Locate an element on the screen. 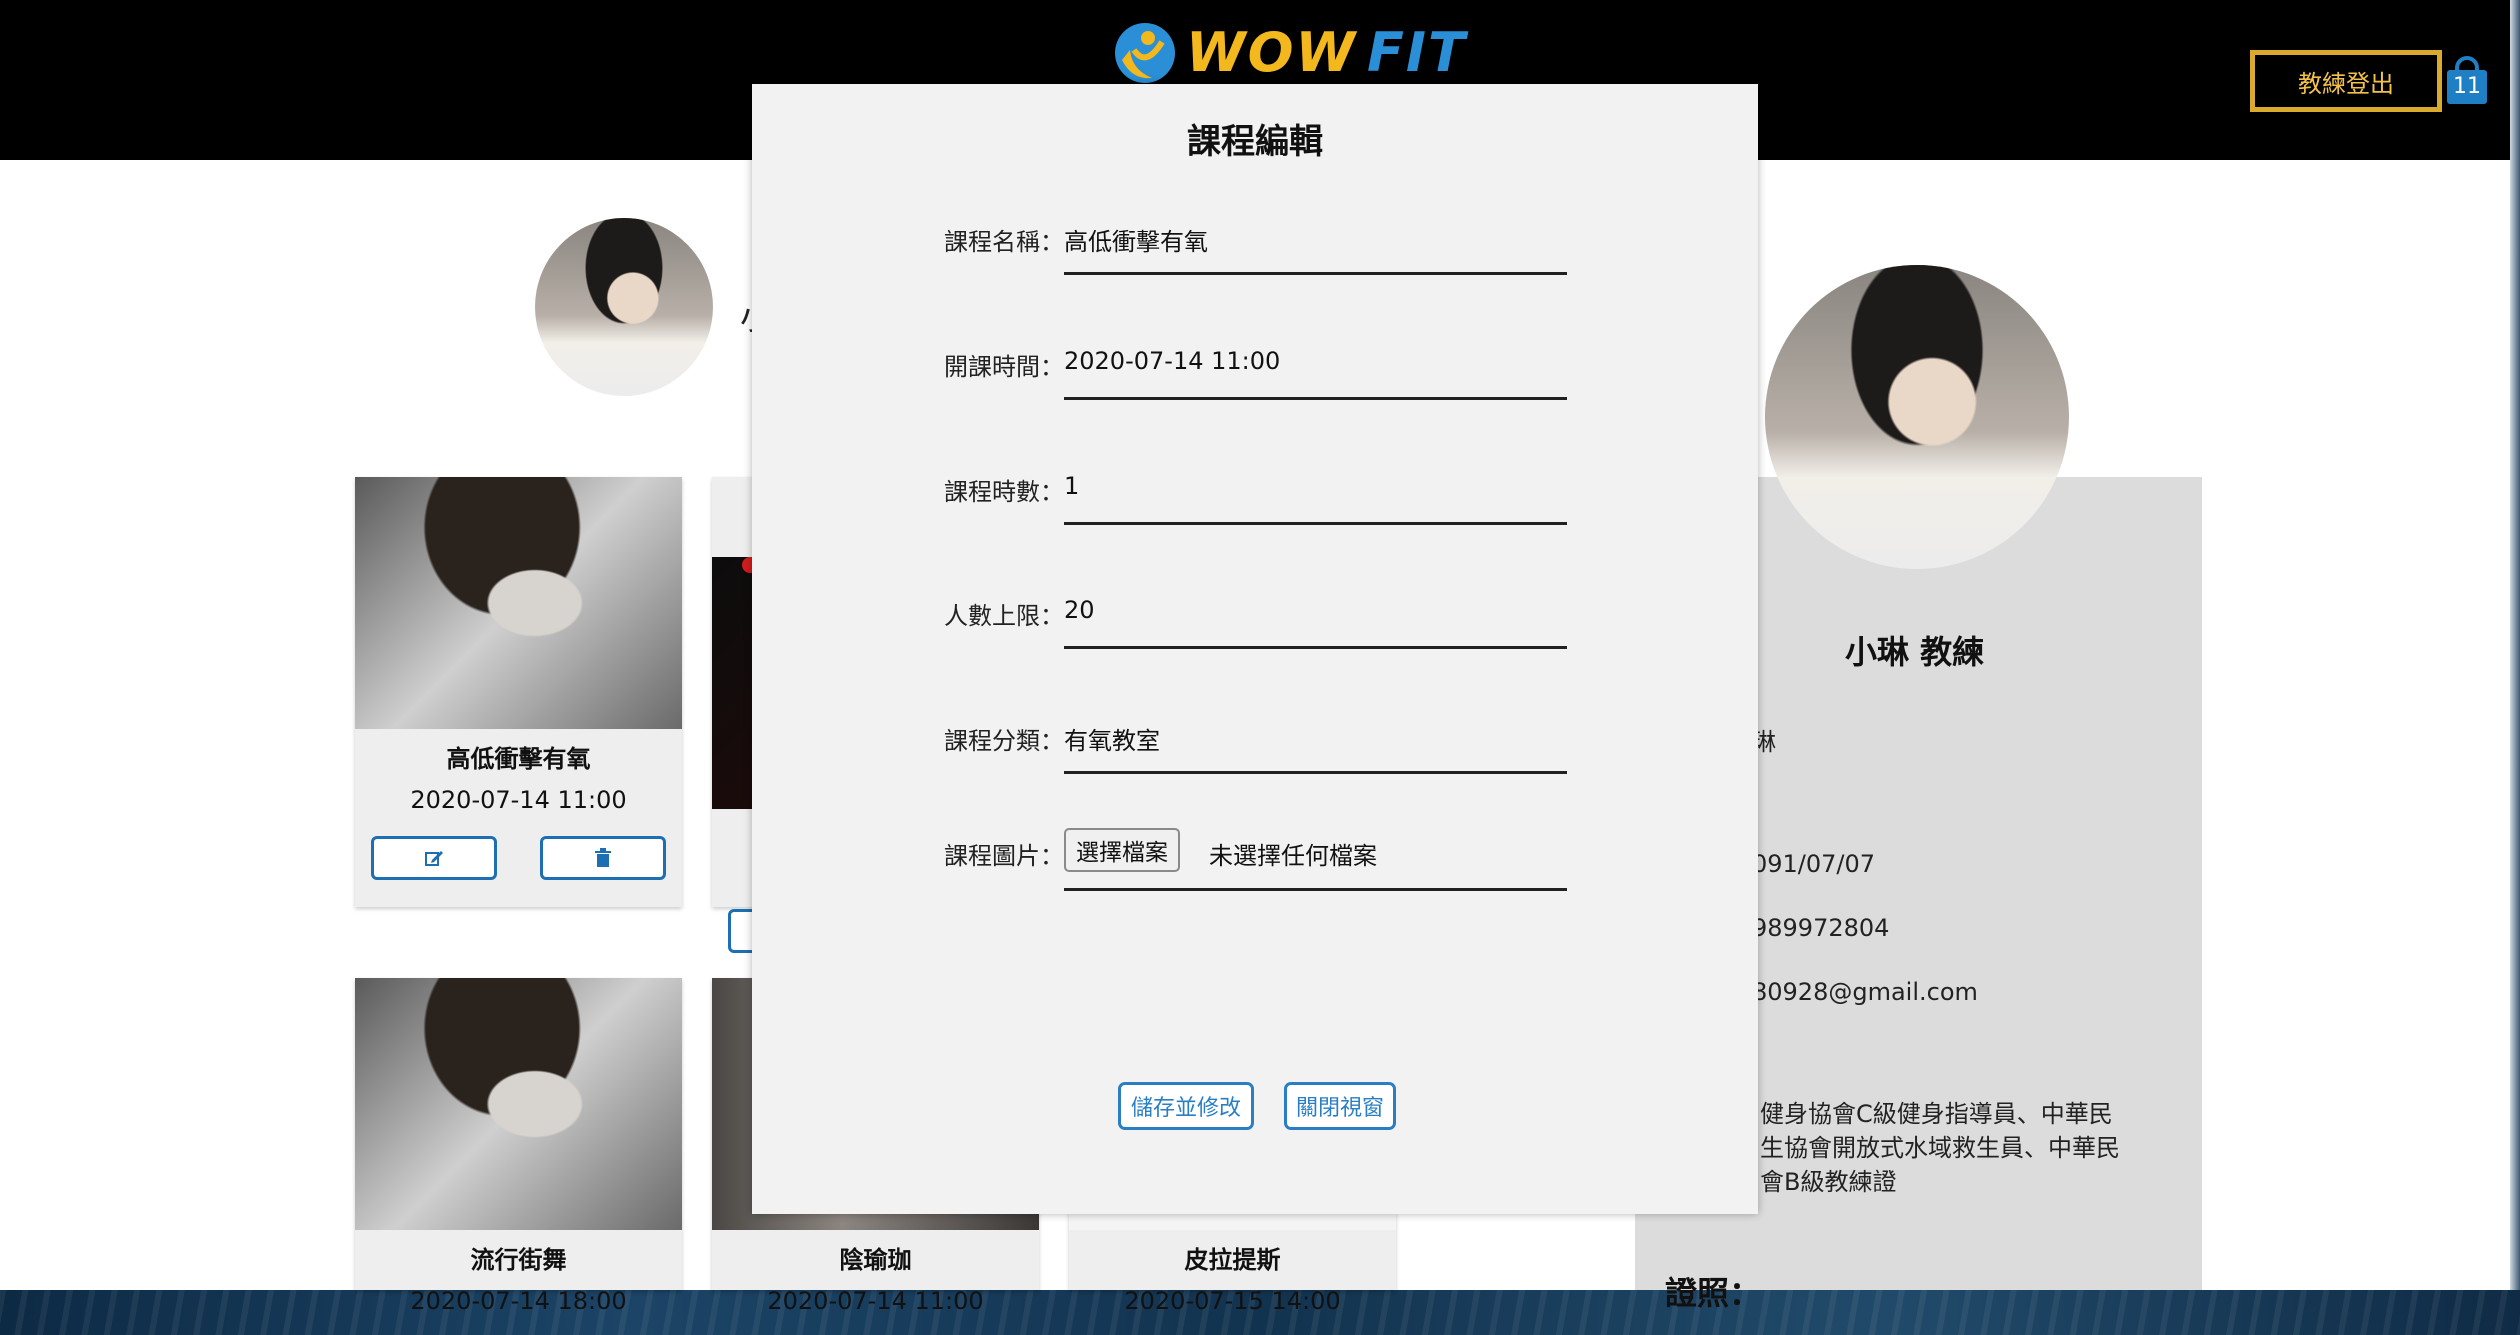  profile-desc-line: 生協會開放式水域救生員、中華民 is located at coordinates (1940, 1148).